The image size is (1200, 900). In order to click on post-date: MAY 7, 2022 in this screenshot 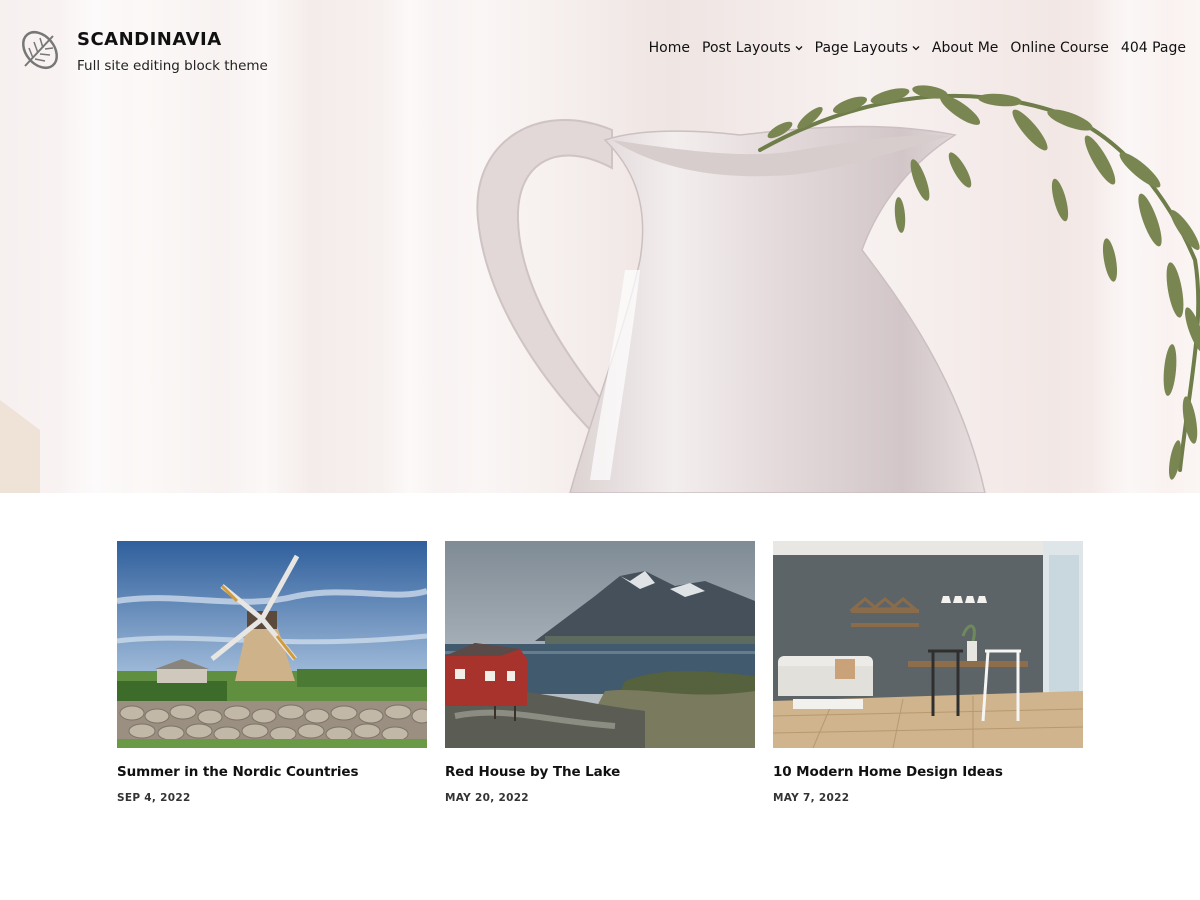, I will do `click(811, 798)`.